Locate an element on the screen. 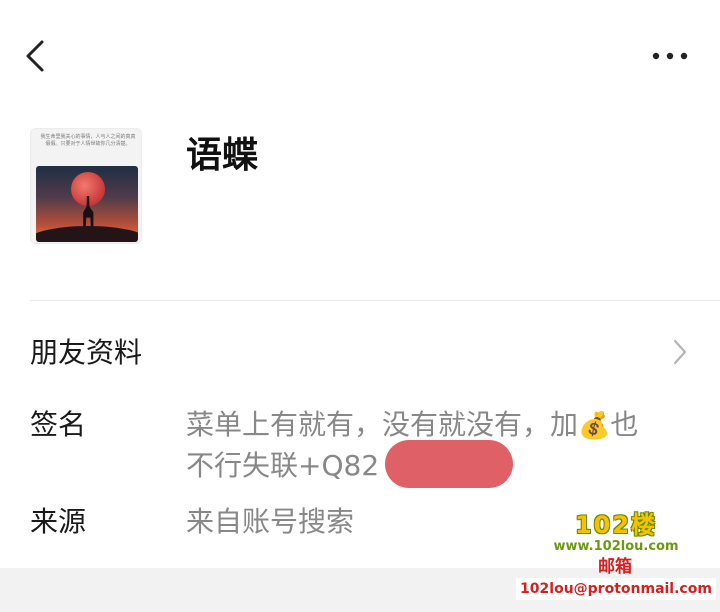 This screenshot has height=612, width=720. watermark-url: www.102lou.com is located at coordinates (616, 546).